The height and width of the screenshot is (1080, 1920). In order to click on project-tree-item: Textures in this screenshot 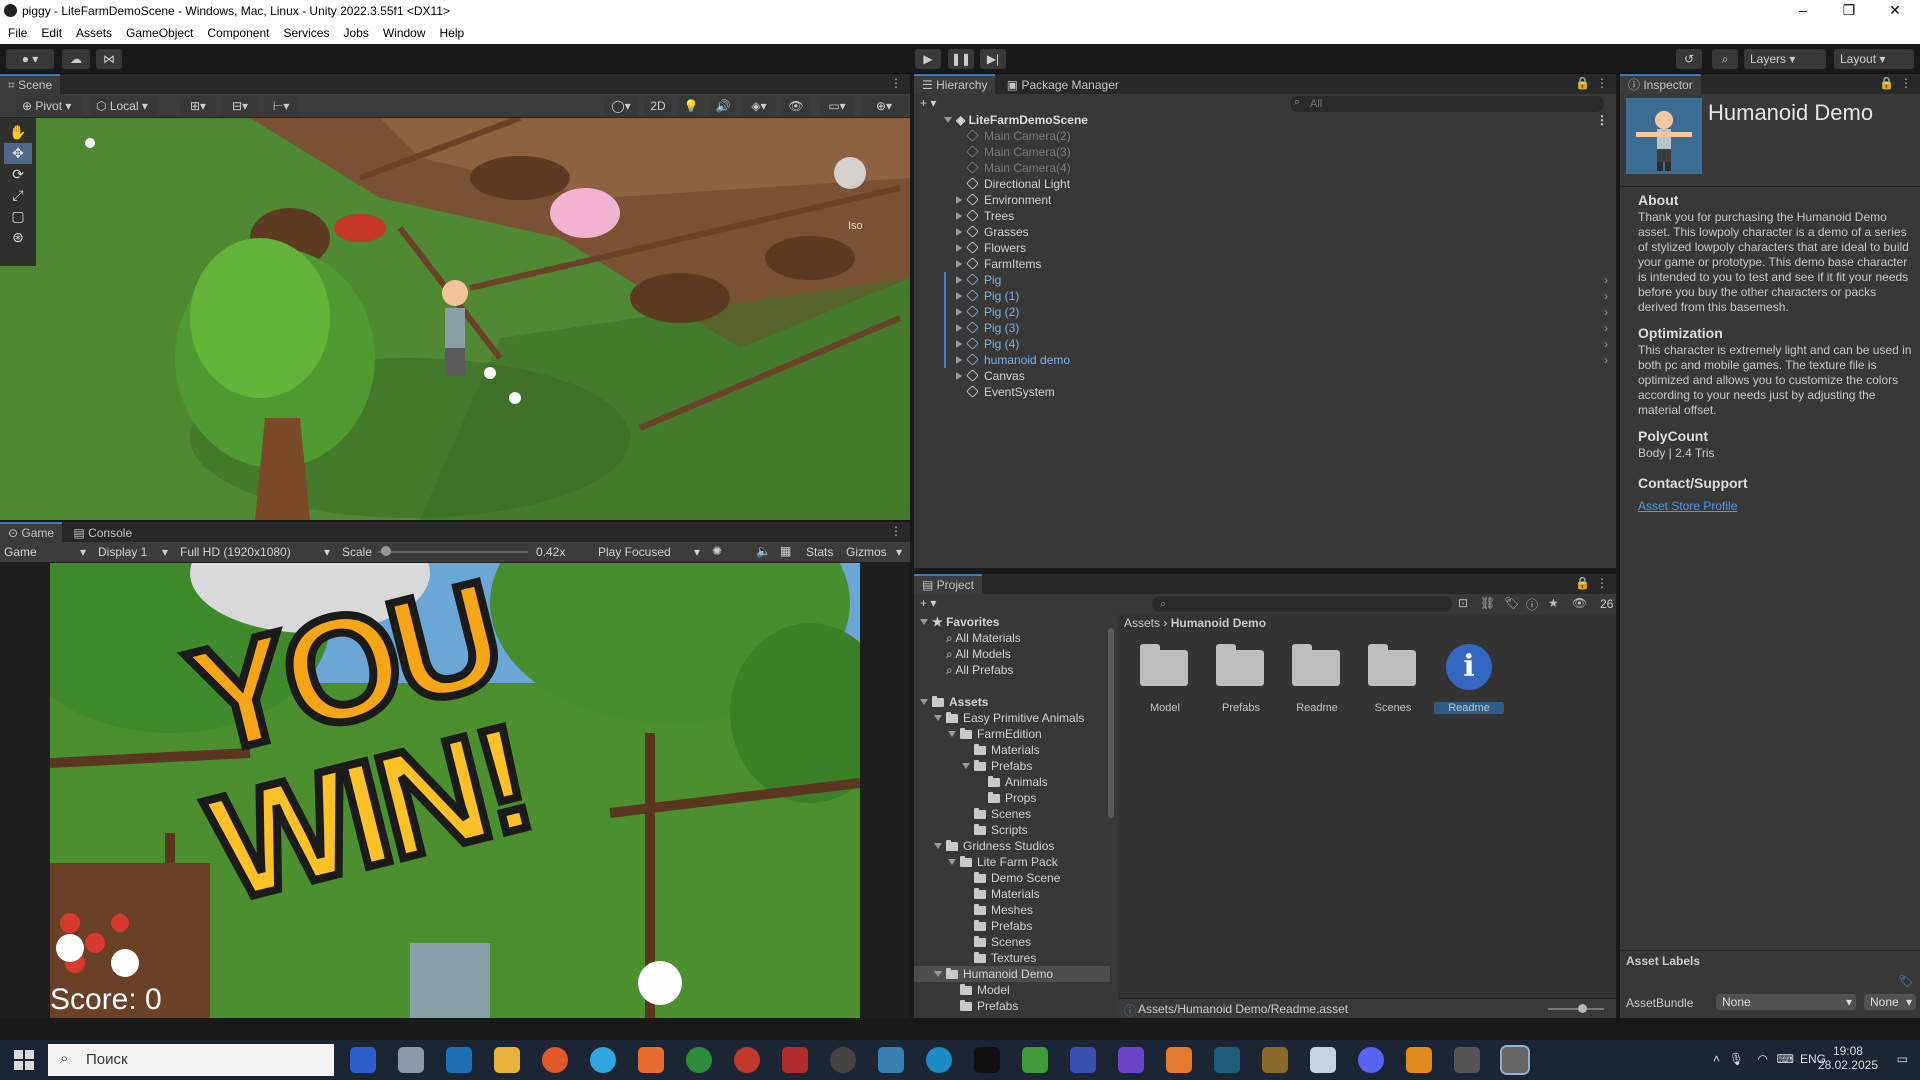, I will do `click(1012, 958)`.